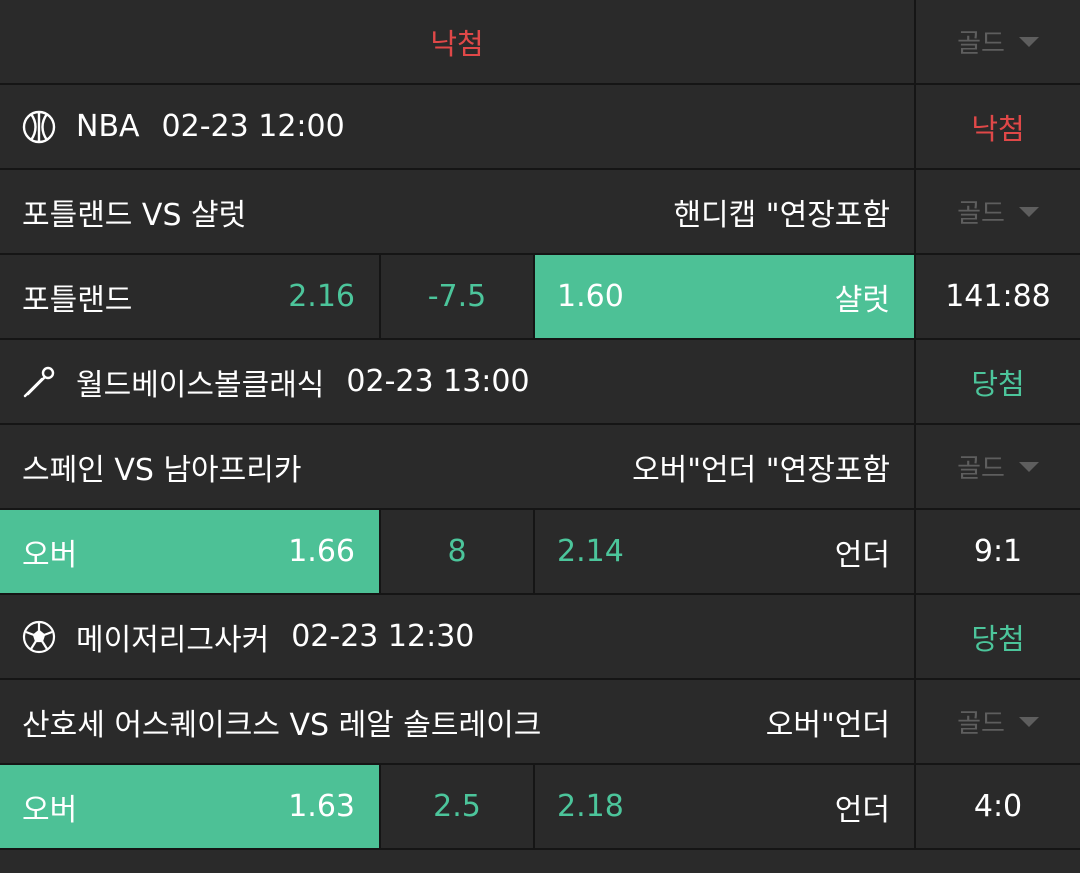  I want to click on home-odds: 2.16, so click(321, 296).